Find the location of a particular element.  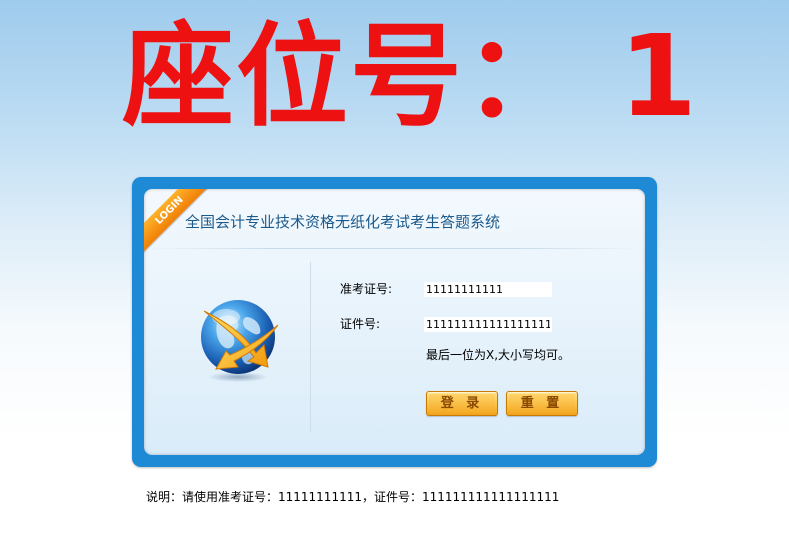

id-hint-text: 最后一位为X,大小写均可。 is located at coordinates (498, 355).